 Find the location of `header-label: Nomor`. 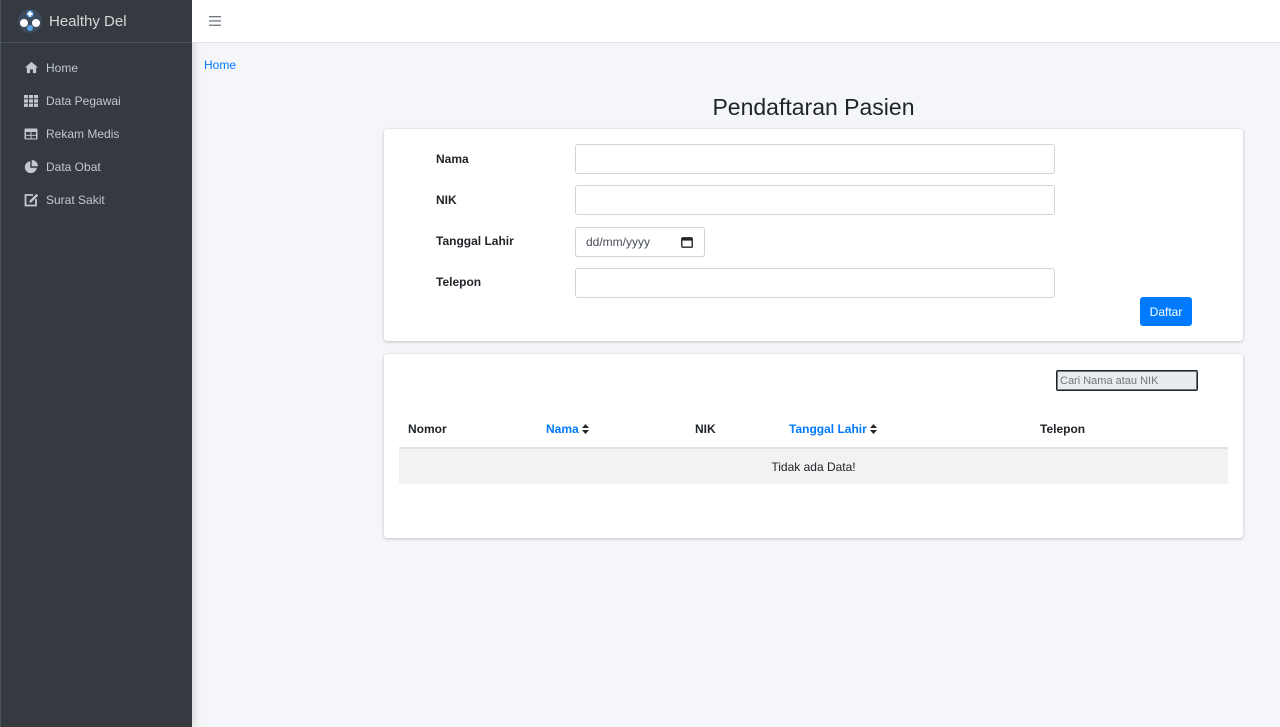

header-label: Nomor is located at coordinates (427, 429).